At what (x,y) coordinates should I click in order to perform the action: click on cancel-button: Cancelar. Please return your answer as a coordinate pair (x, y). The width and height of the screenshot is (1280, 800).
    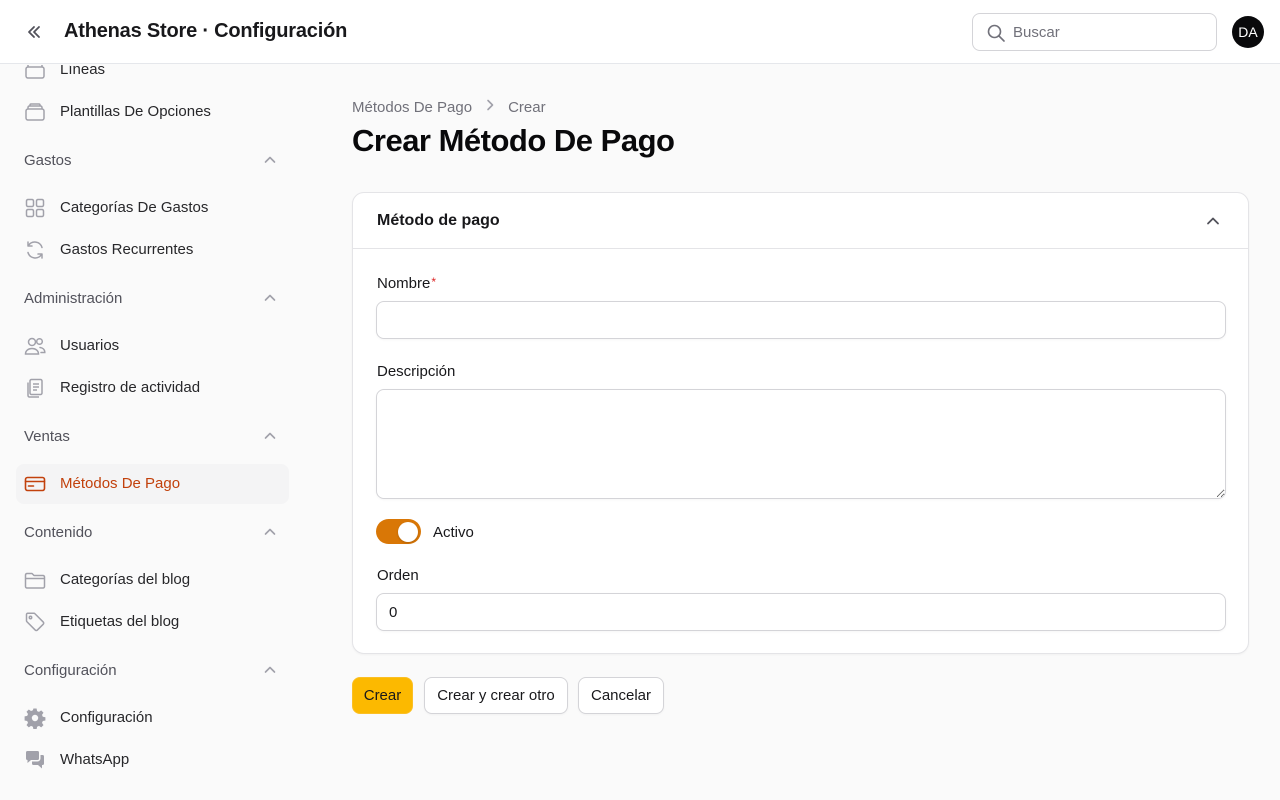
    Looking at the image, I should click on (621, 695).